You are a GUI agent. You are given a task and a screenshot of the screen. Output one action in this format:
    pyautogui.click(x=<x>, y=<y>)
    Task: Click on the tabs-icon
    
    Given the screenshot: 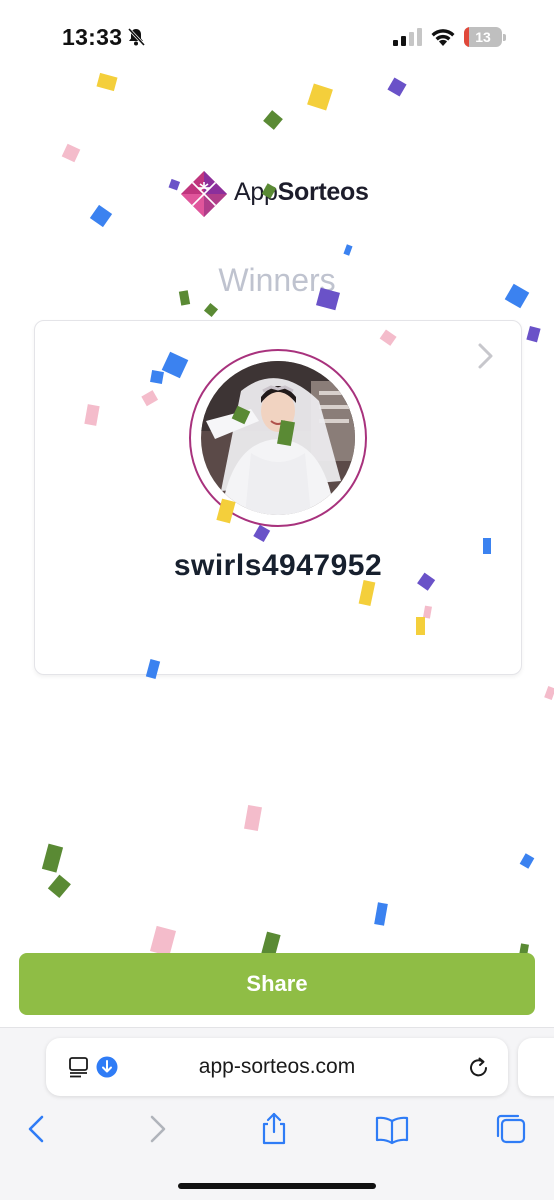 What is the action you would take?
    pyautogui.click(x=511, y=1129)
    